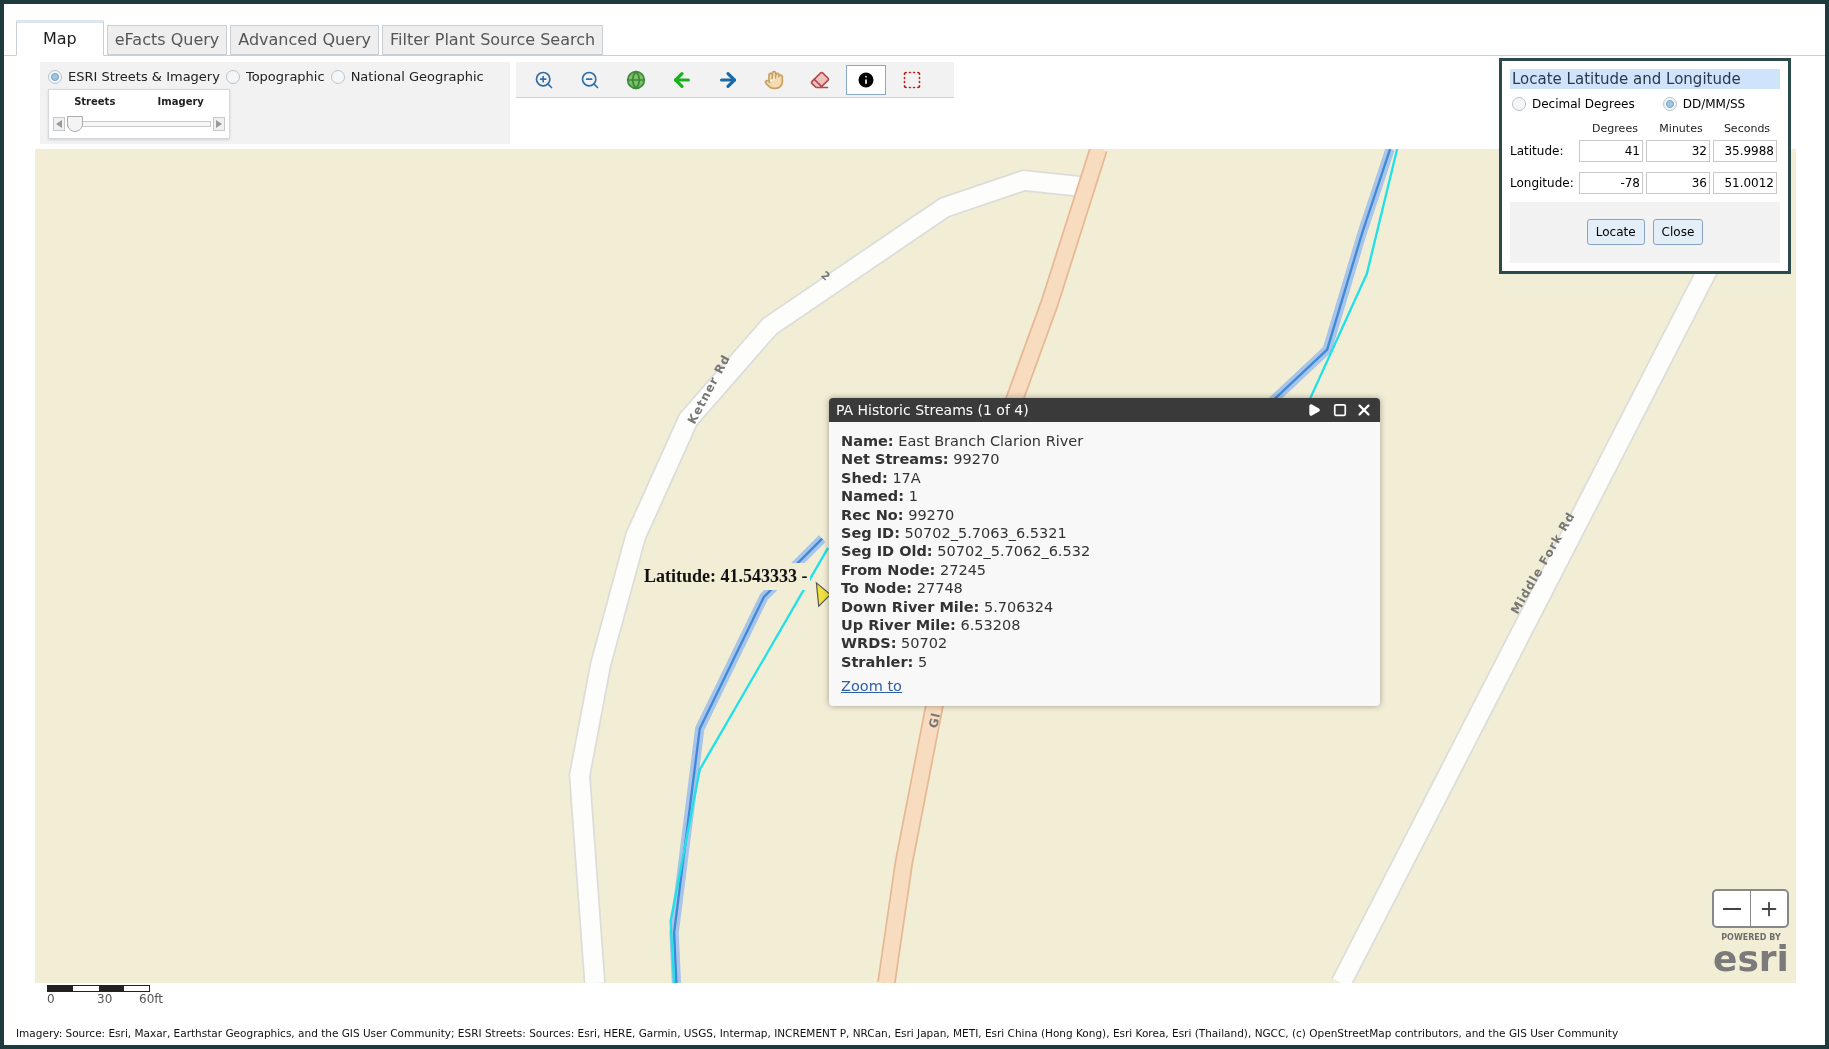 This screenshot has height=1049, width=1829. Describe the element at coordinates (1678, 150) in the screenshot. I see `coordinate-input: 32` at that location.